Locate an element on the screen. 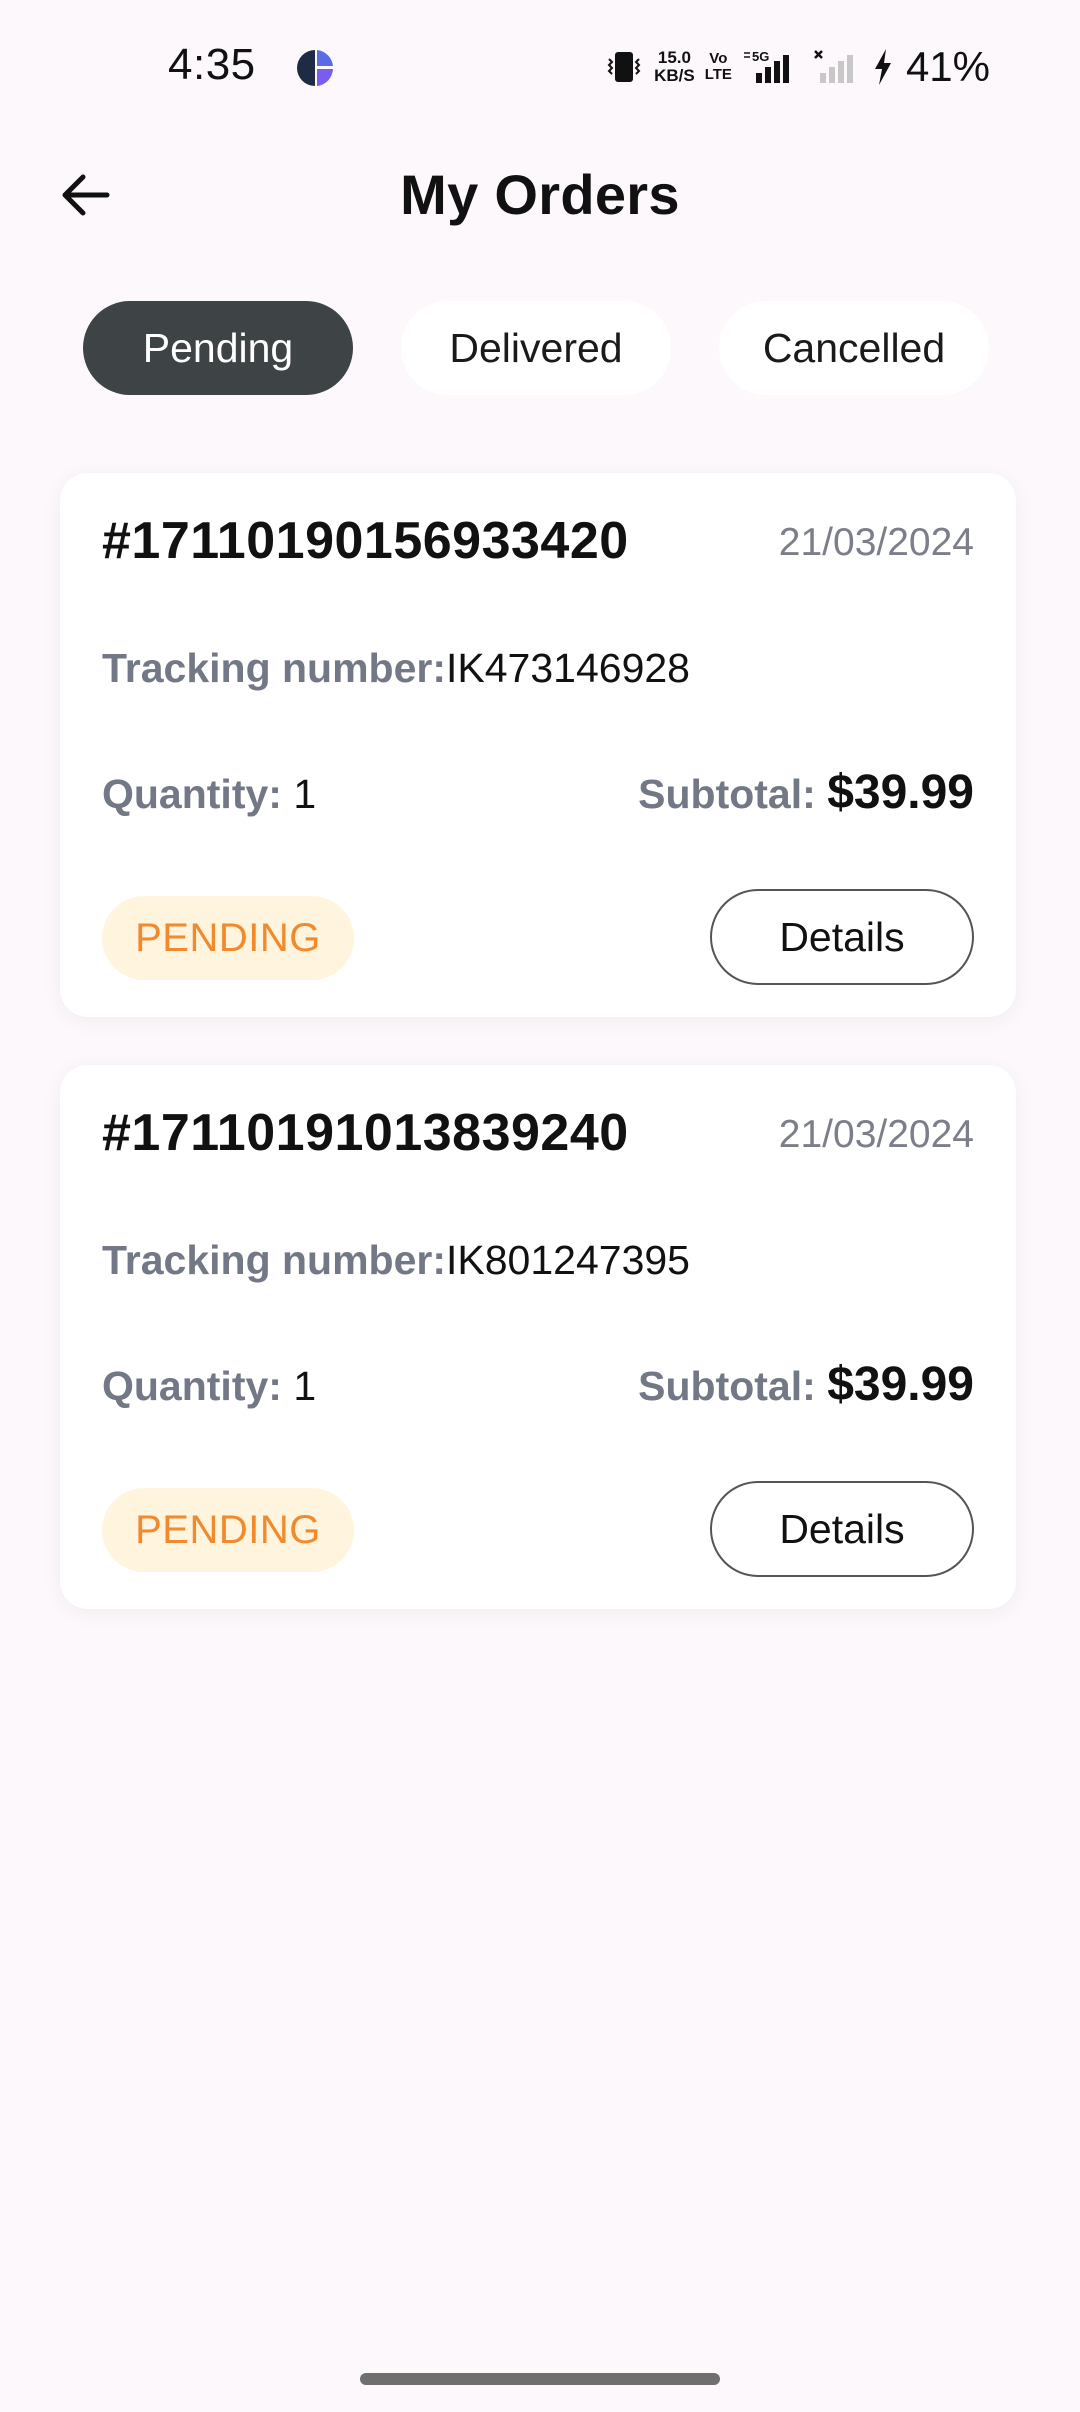  network-speed-unit: KB/S is located at coordinates (674, 75).